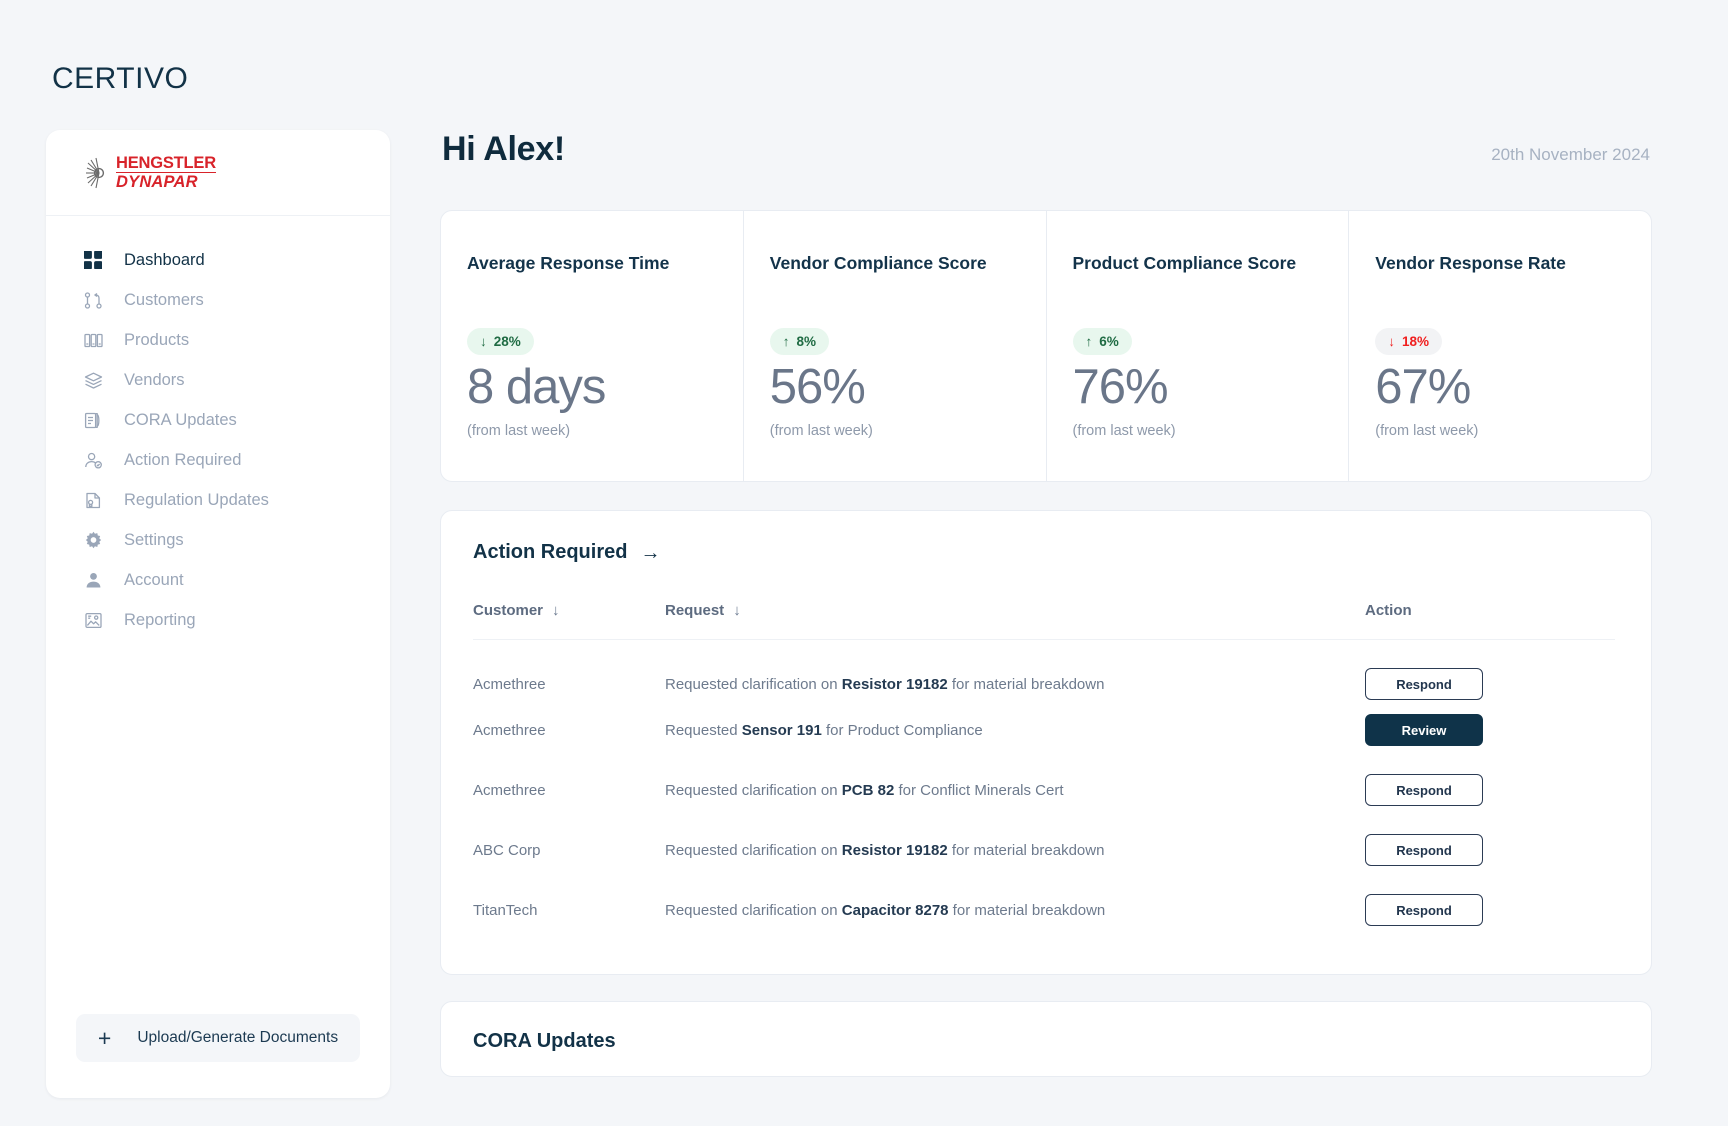 The width and height of the screenshot is (1728, 1126). What do you see at coordinates (1184, 263) in the screenshot?
I see `kpi-title: Product Compliance Score` at bounding box center [1184, 263].